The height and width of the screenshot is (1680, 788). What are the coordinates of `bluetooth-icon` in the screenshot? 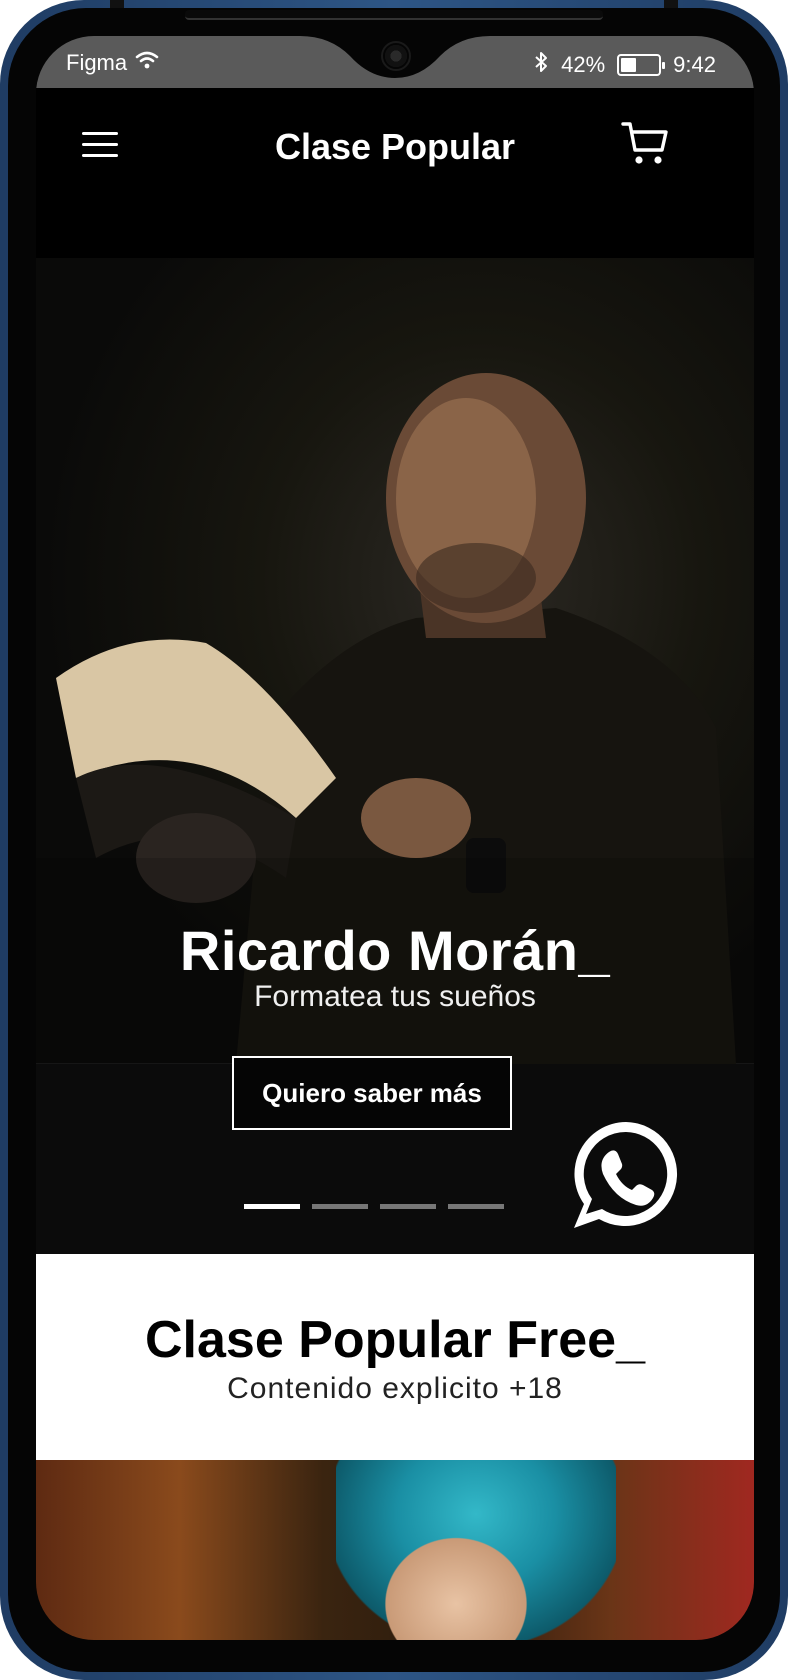 It's located at (541, 65).